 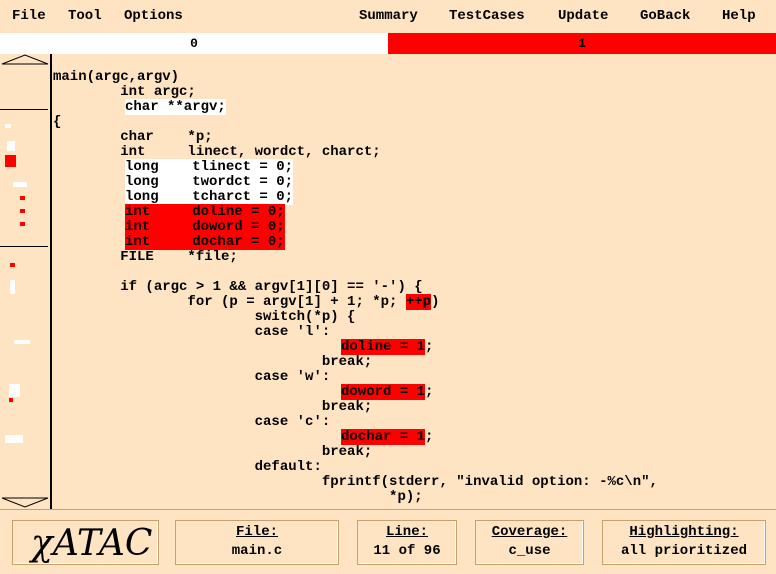 I want to click on file-status-button: File: main.c, so click(x=257, y=542).